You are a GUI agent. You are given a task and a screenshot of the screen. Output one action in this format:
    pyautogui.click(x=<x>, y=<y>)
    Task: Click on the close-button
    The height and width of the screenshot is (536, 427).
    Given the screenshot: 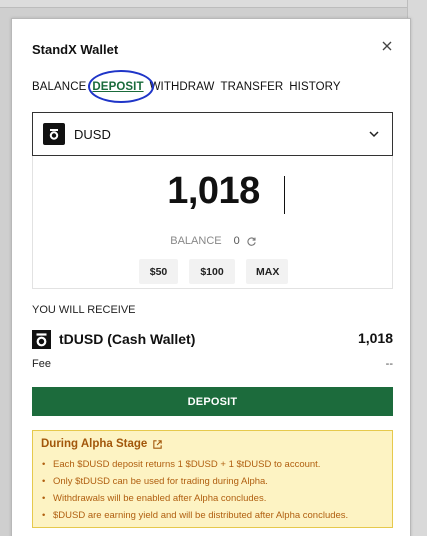 What is the action you would take?
    pyautogui.click(x=387, y=46)
    